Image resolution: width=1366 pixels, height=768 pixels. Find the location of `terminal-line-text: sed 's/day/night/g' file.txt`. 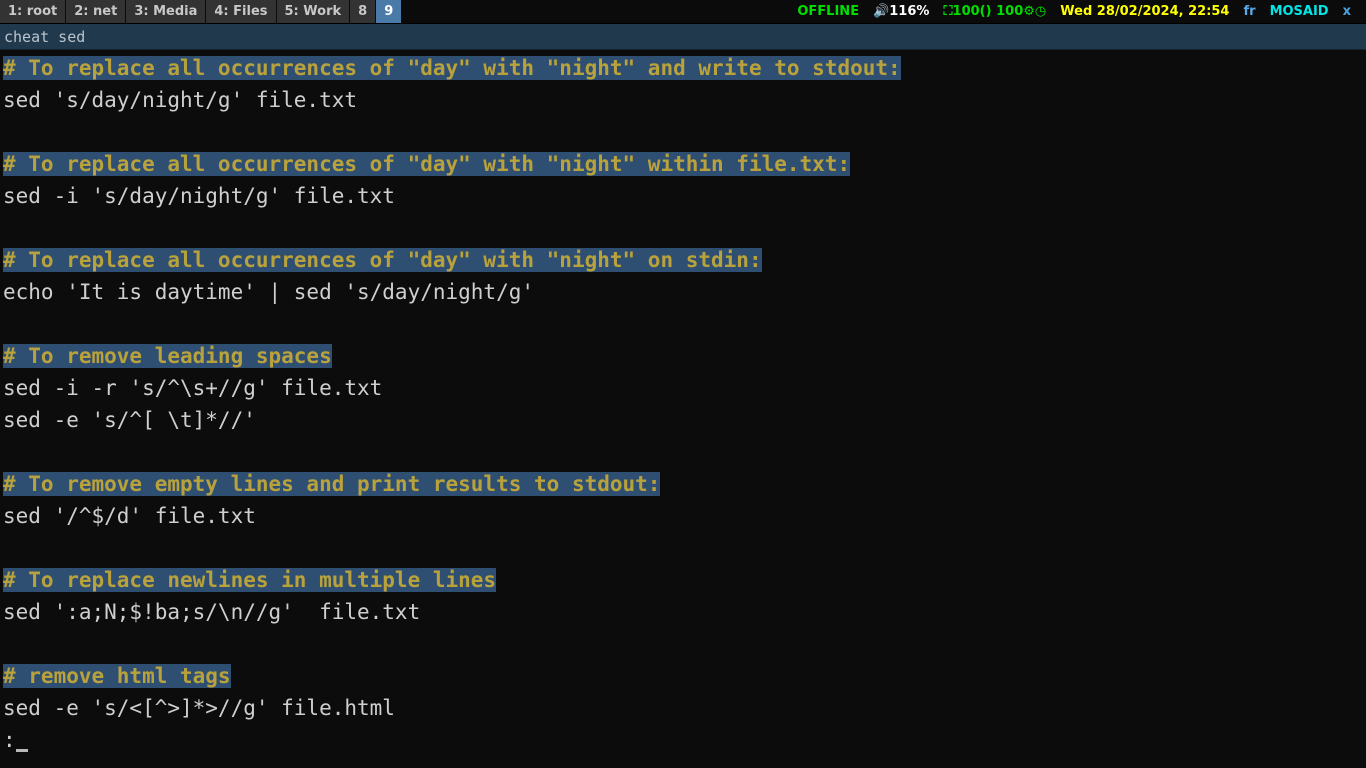

terminal-line-text: sed 's/day/night/g' file.txt is located at coordinates (180, 100).